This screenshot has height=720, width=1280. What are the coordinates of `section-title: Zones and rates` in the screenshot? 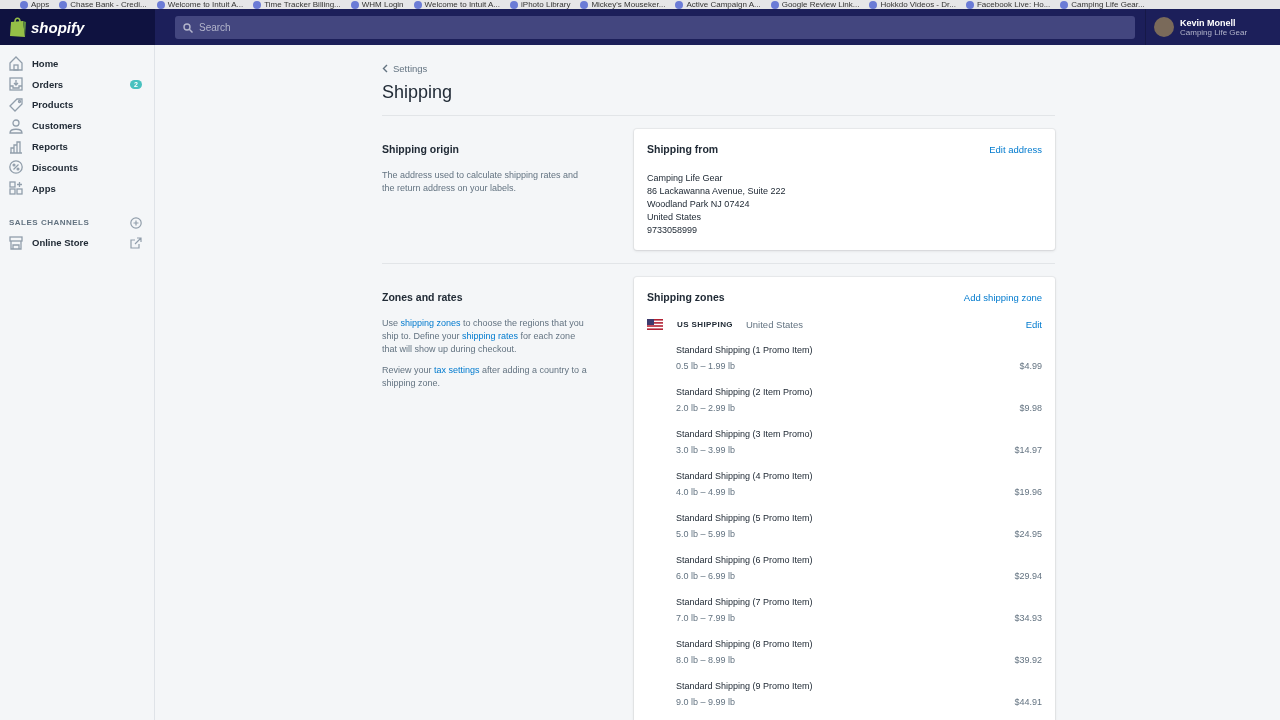 It's located at (423, 297).